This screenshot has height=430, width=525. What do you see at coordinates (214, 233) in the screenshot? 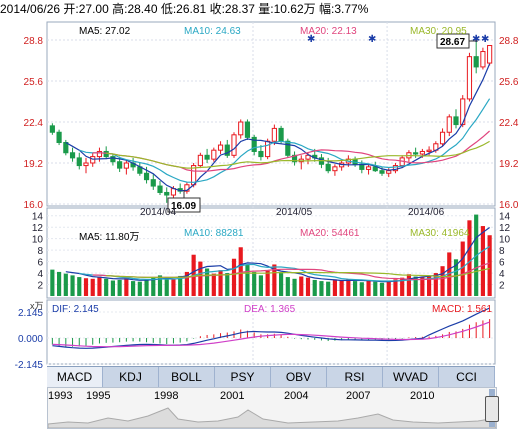
I see `volume-ma10-label: MA10: 88281` at bounding box center [214, 233].